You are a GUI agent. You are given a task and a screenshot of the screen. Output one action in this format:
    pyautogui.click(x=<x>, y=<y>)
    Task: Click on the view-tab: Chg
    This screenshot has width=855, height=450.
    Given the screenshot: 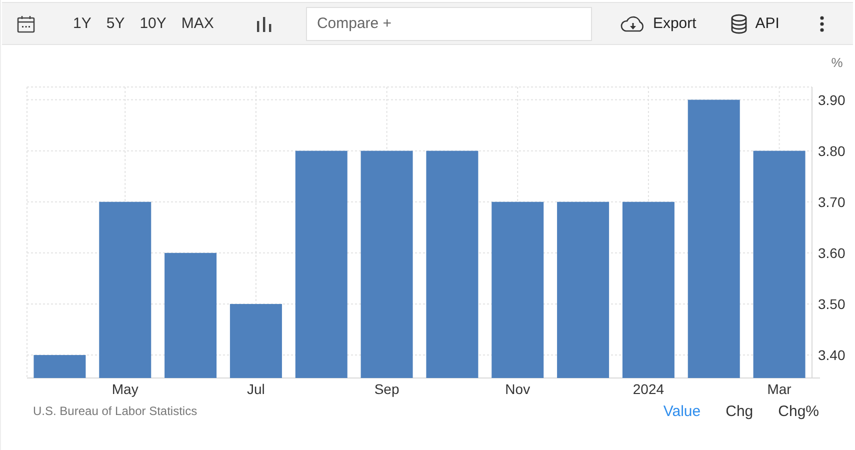 What is the action you would take?
    pyautogui.click(x=740, y=411)
    